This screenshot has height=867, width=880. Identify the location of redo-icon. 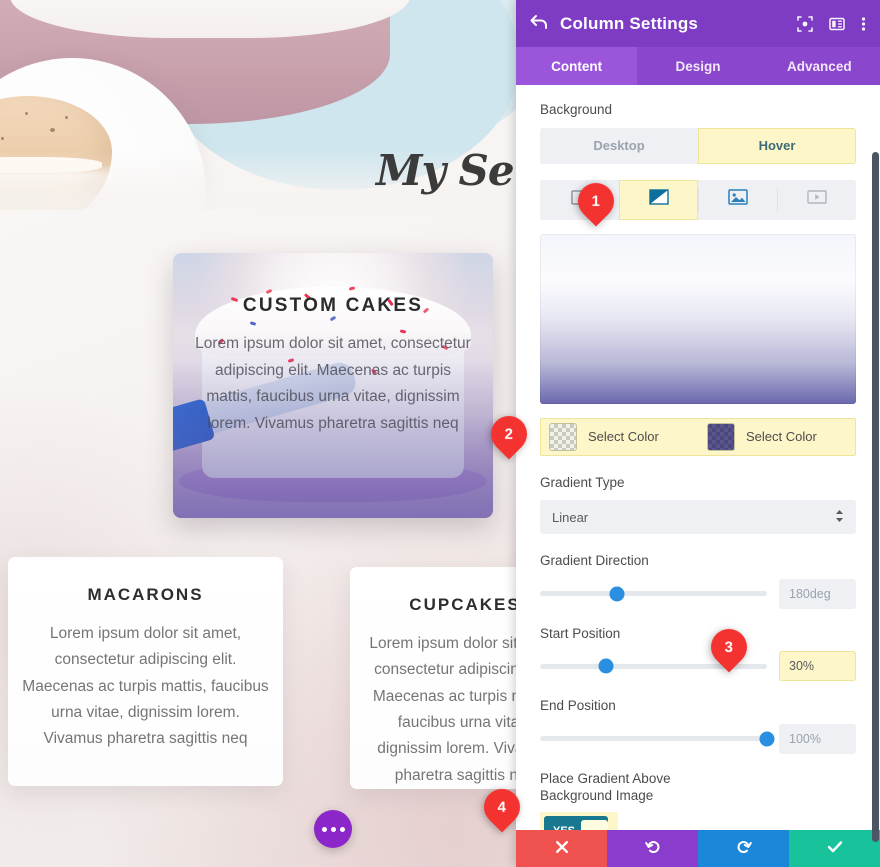
(744, 849).